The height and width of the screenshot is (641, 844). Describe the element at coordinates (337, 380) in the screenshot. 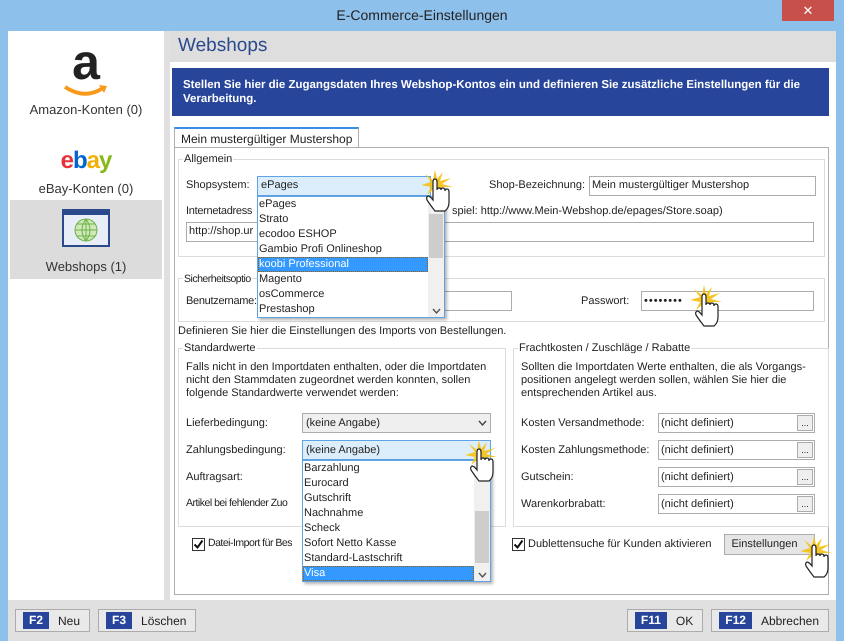

I see `description-text: Falls nicht in den Importdaten enthalten, oder die Importdaten nicht den Stammdaten zugeordnet werden konnten, sollen folgende Standardwerte verwendet werden:` at that location.